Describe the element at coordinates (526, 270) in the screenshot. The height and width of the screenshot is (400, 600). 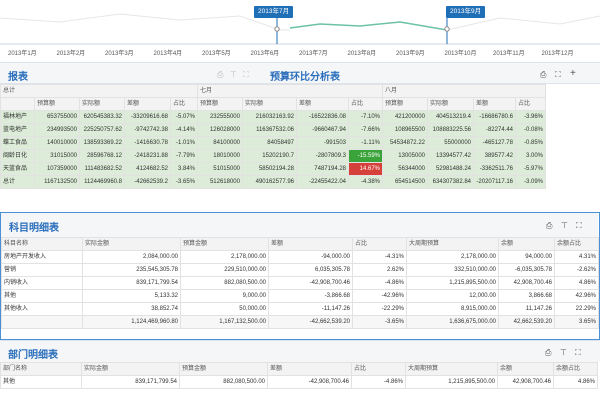
I see `table-cell: -6,035,305.78` at that location.